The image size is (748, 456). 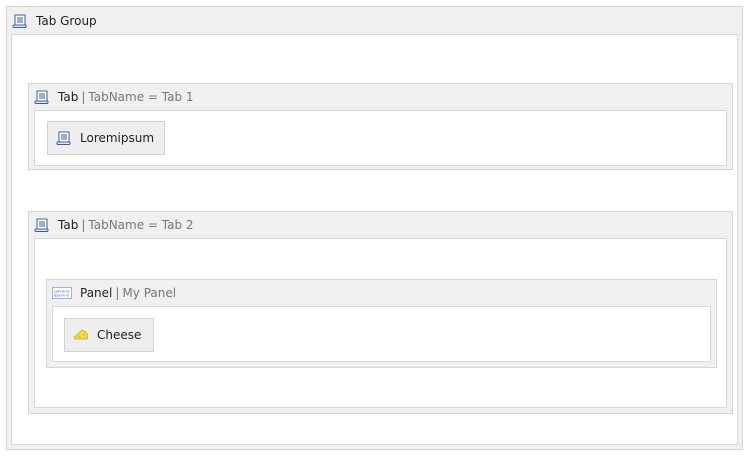 What do you see at coordinates (374, 20) in the screenshot?
I see `tab-group-header: Tab Group` at bounding box center [374, 20].